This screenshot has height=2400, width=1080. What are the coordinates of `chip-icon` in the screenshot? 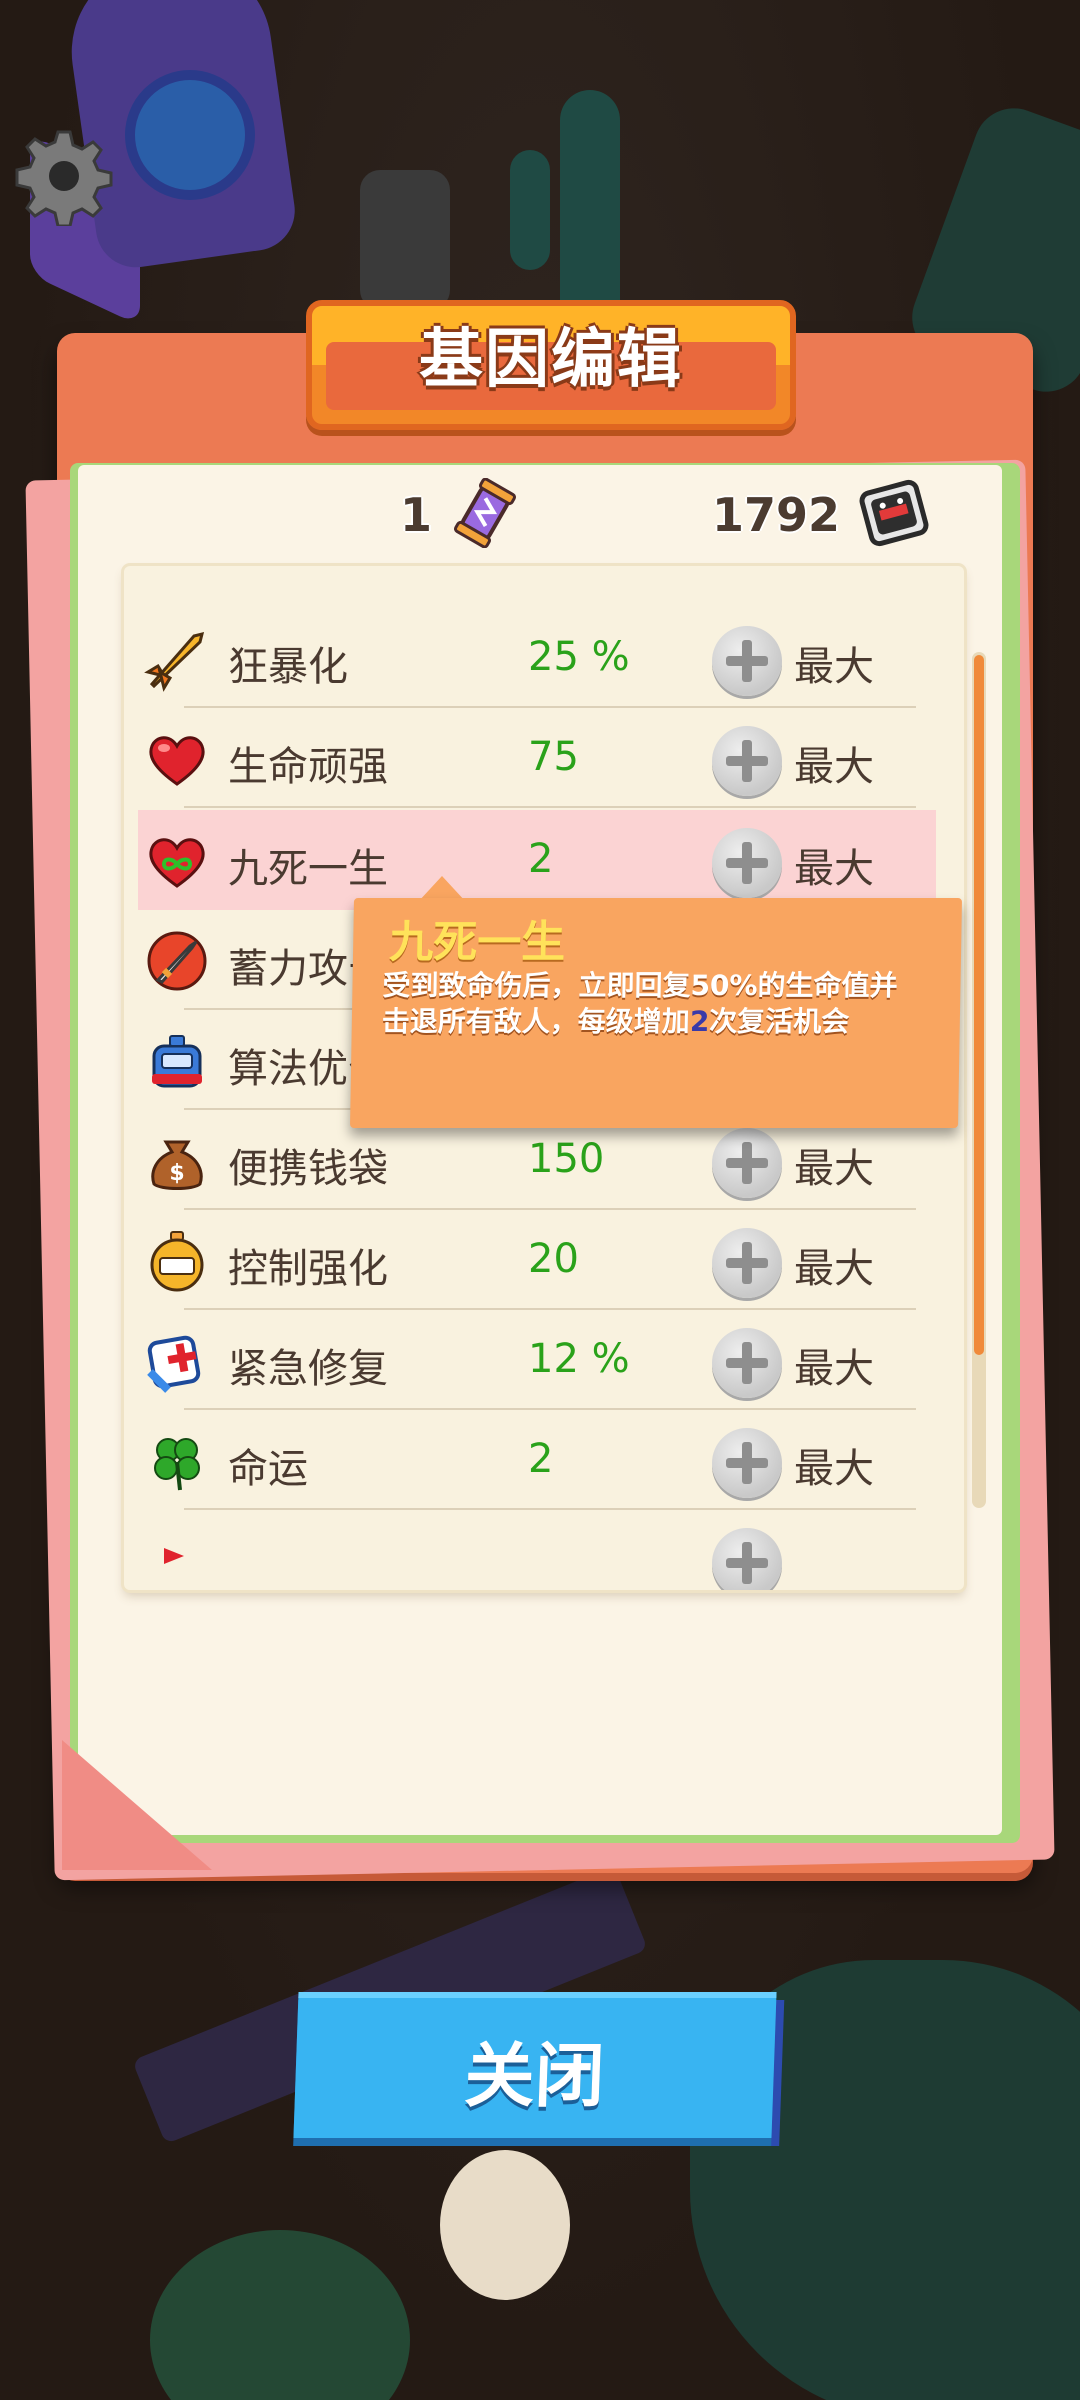 It's located at (894, 515).